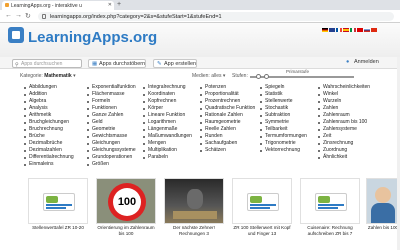 The image size is (400, 250). What do you see at coordinates (344, 143) in the screenshot?
I see `category-link: Zinsrechnung` at bounding box center [344, 143].